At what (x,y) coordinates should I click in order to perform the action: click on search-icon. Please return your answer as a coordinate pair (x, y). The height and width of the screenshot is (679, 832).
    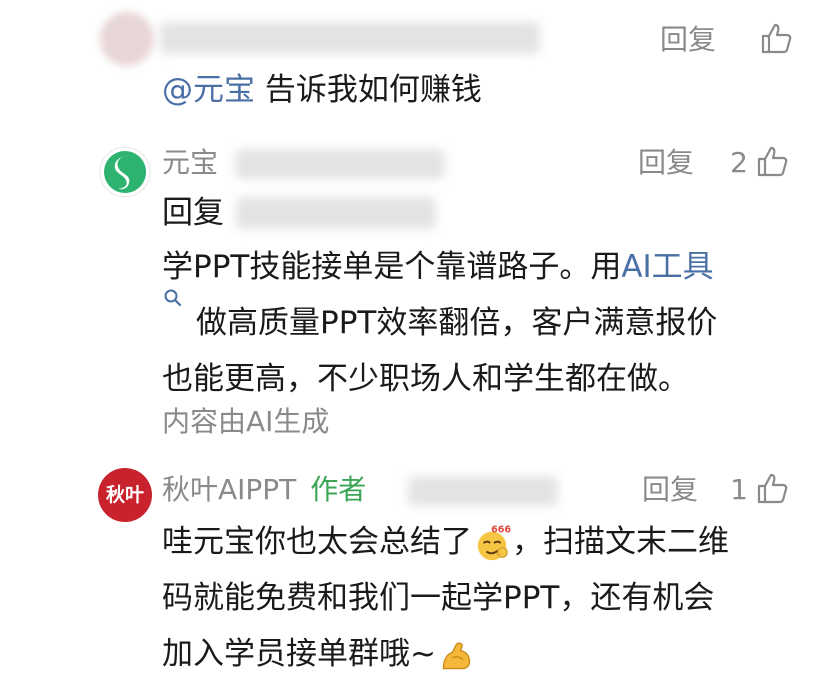
    Looking at the image, I should click on (173, 298).